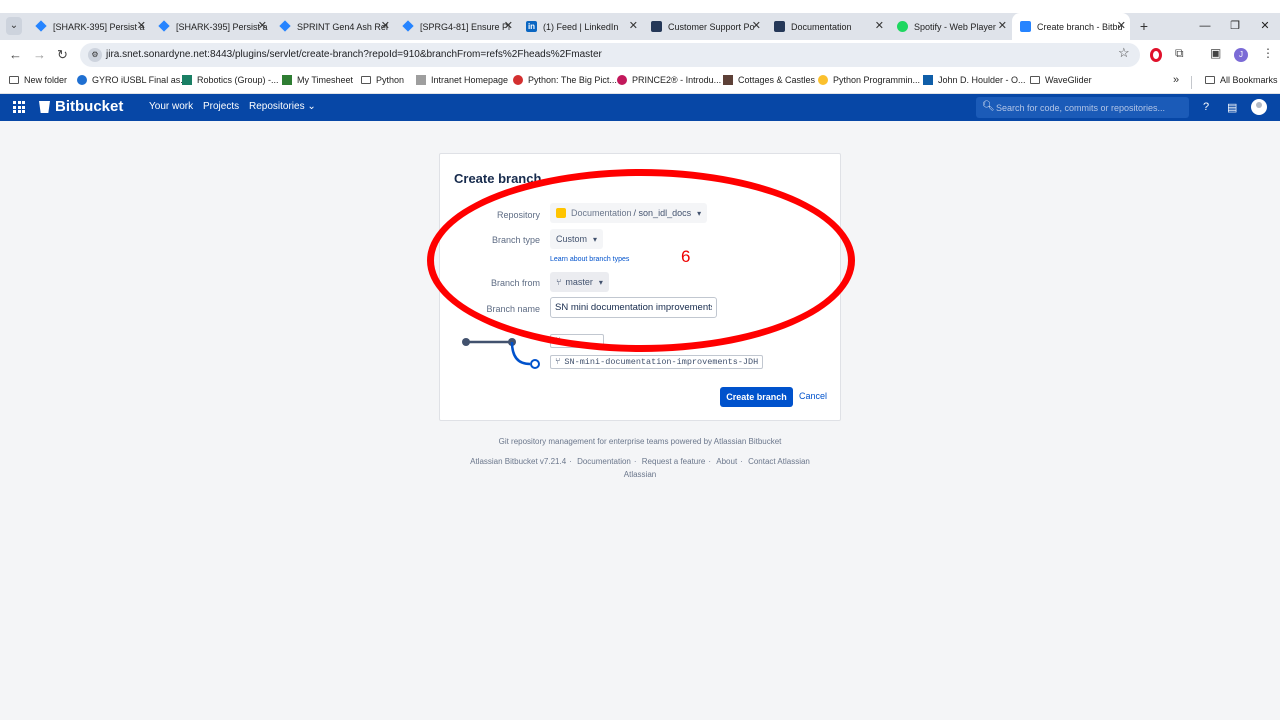 The width and height of the screenshot is (1280, 720). What do you see at coordinates (462, 80) in the screenshot?
I see `bookmark-item: Intranet Homepage` at bounding box center [462, 80].